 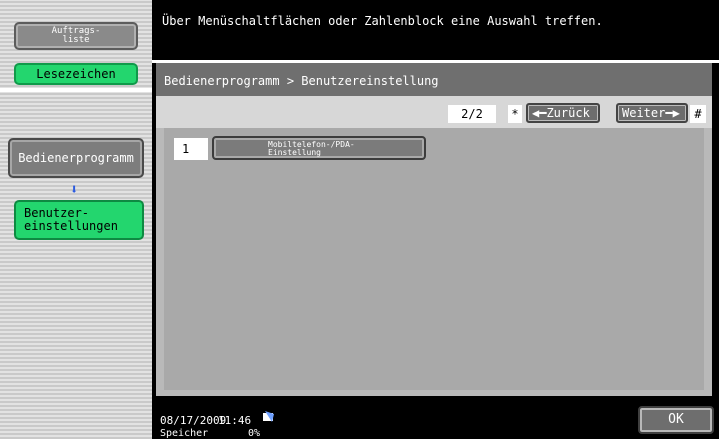 What do you see at coordinates (672, 113) in the screenshot?
I see `arrow-right-icon: ━▶` at bounding box center [672, 113].